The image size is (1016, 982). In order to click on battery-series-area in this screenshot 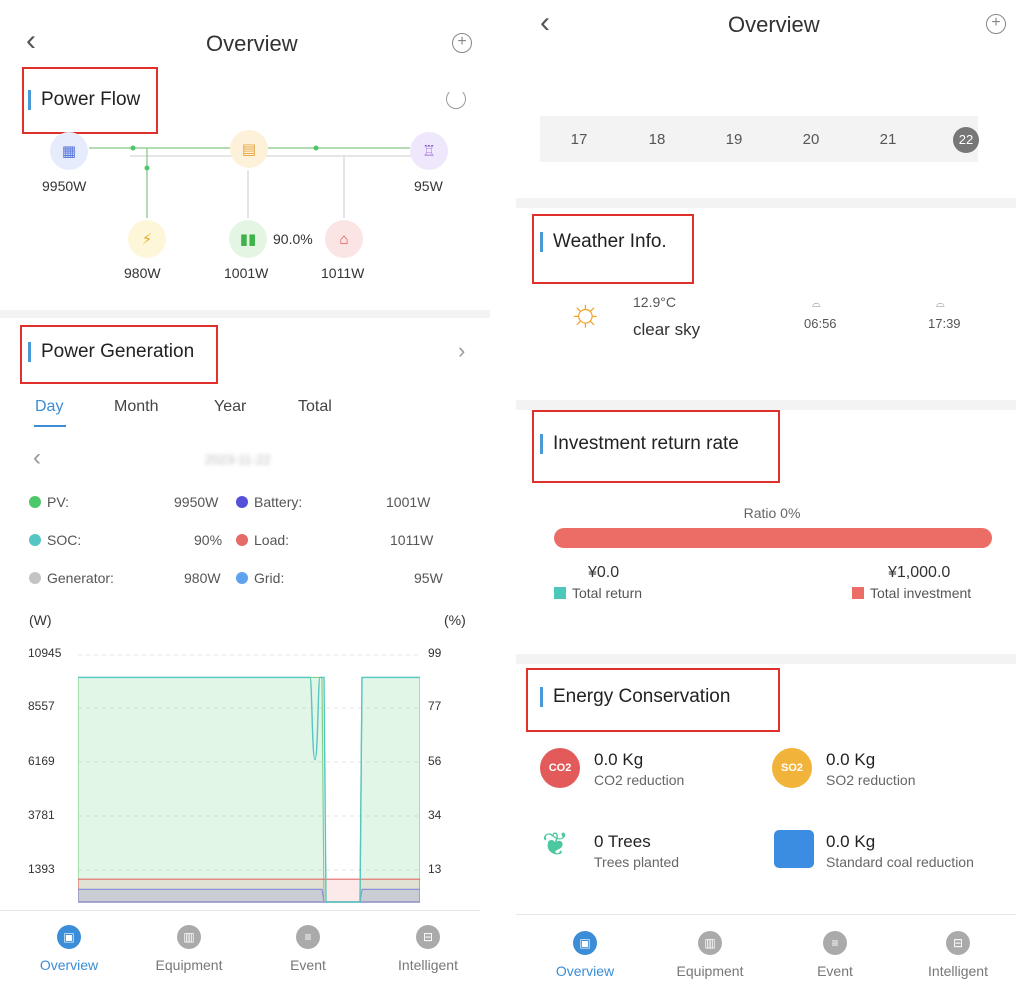, I will do `click(249, 895)`.